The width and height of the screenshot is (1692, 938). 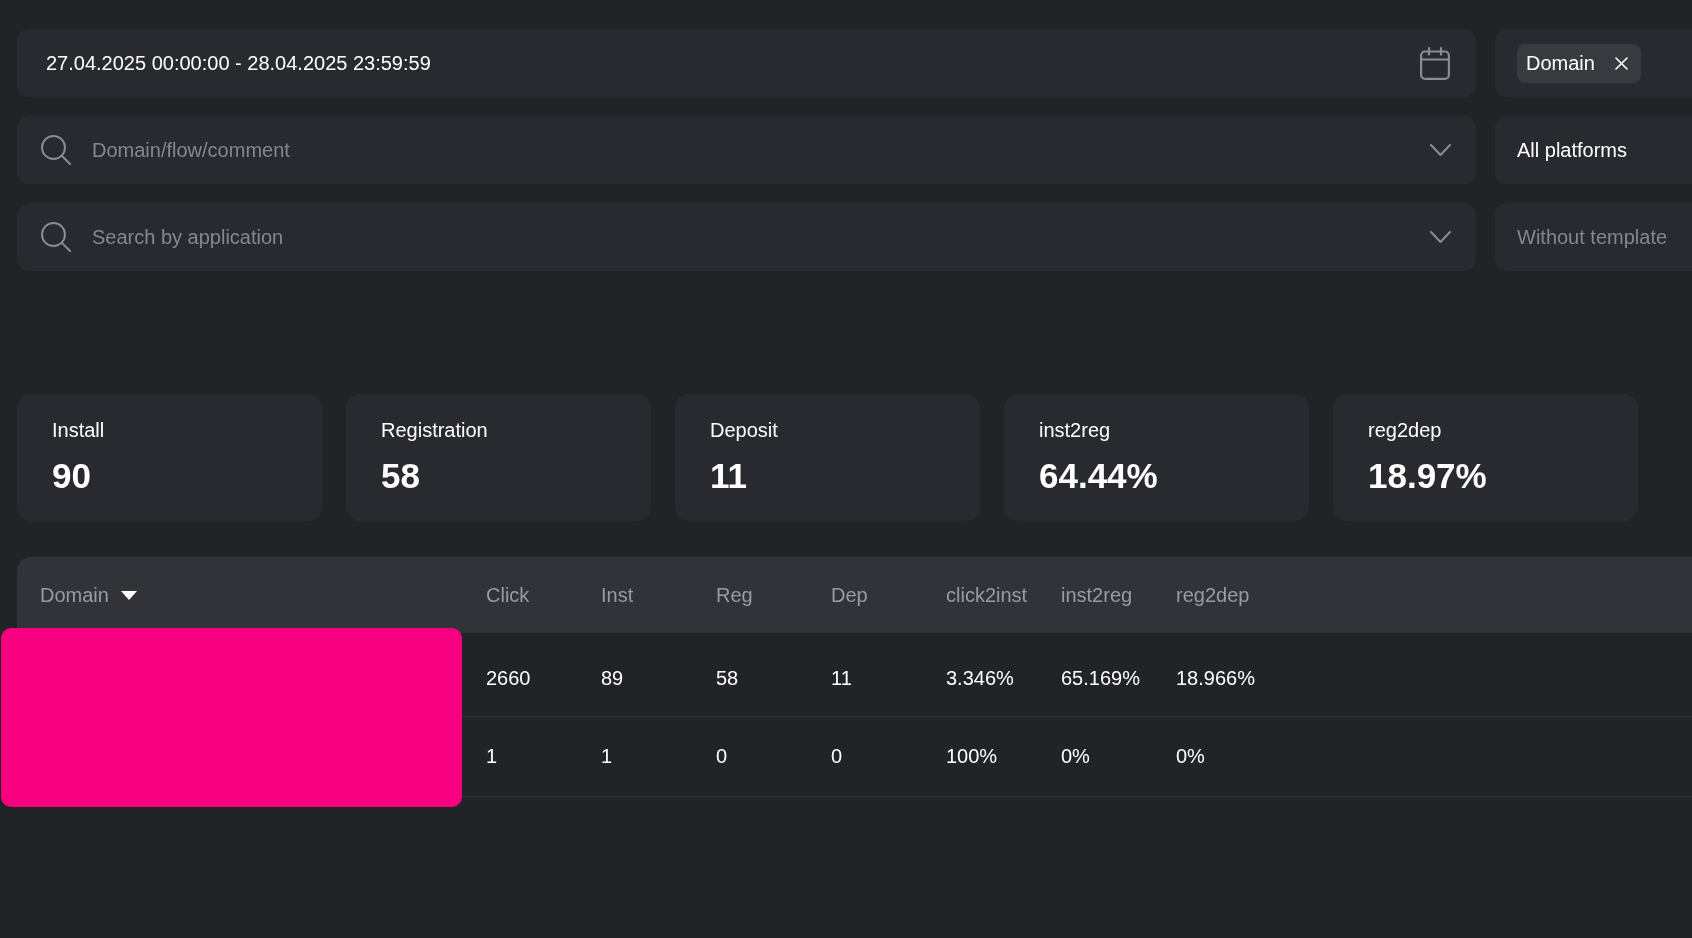 What do you see at coordinates (508, 678) in the screenshot?
I see `table-cell: 2660` at bounding box center [508, 678].